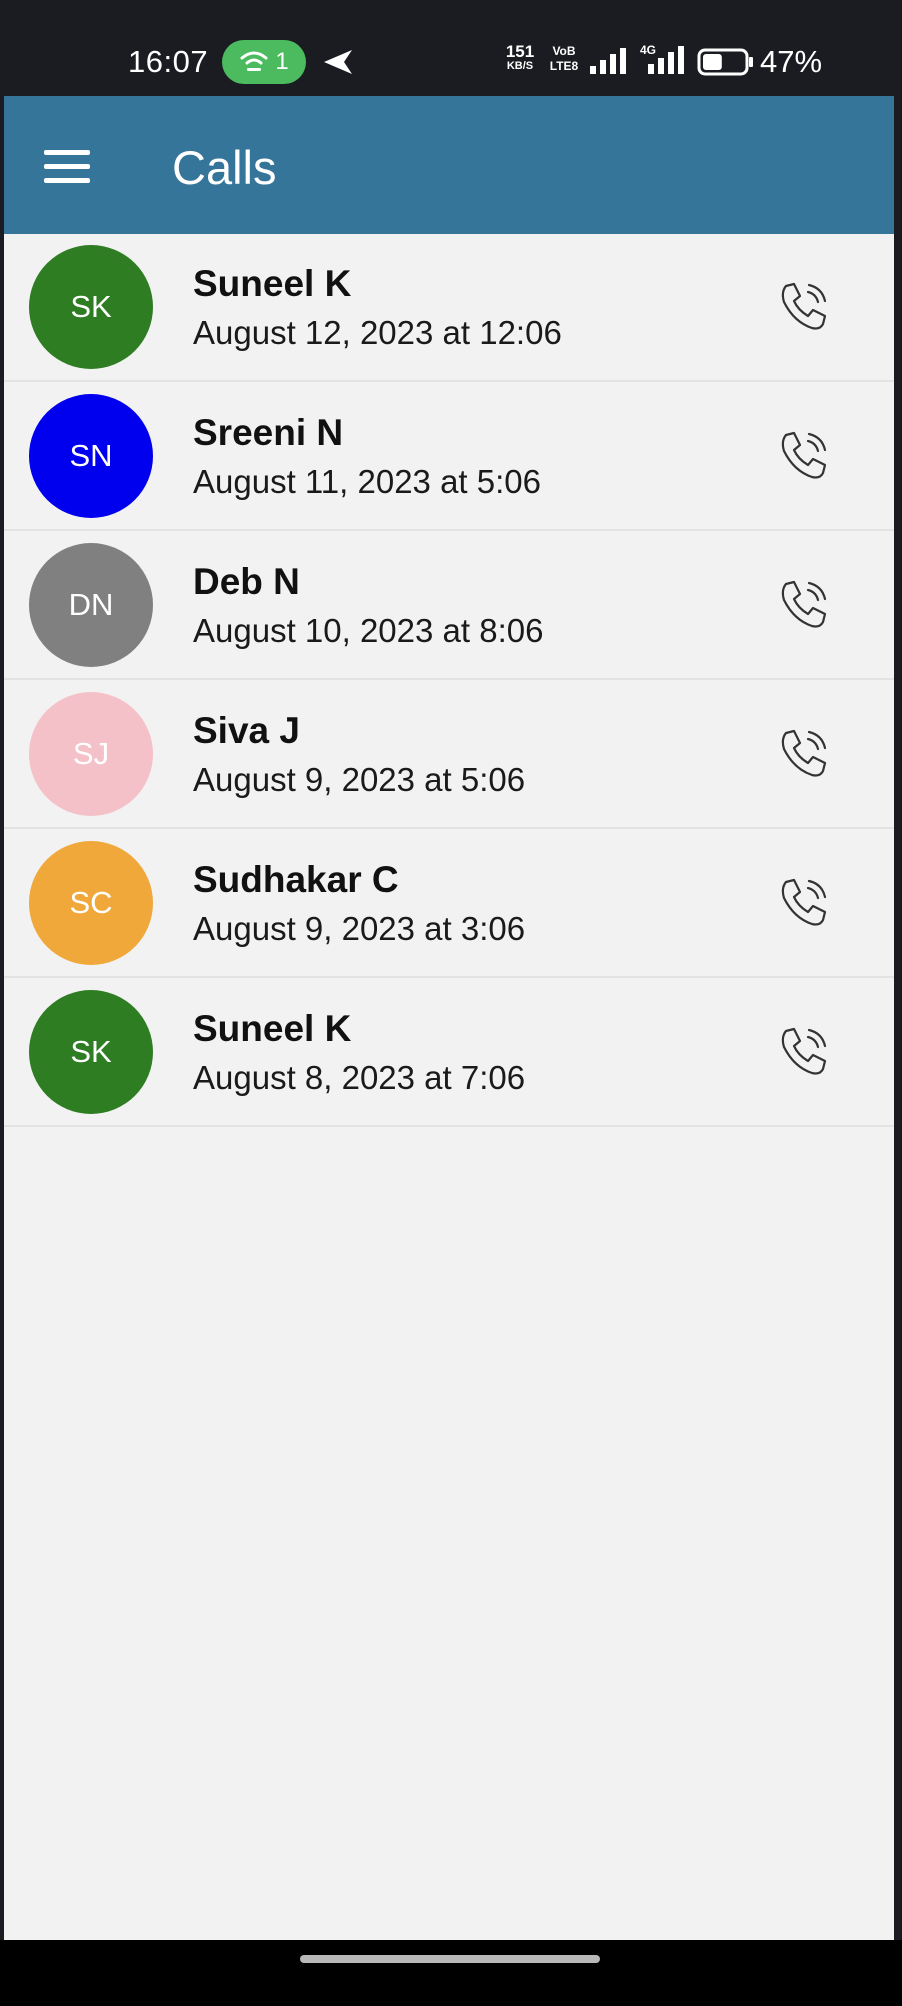 This screenshot has height=2006, width=902. I want to click on network-type: 4G, so click(648, 50).